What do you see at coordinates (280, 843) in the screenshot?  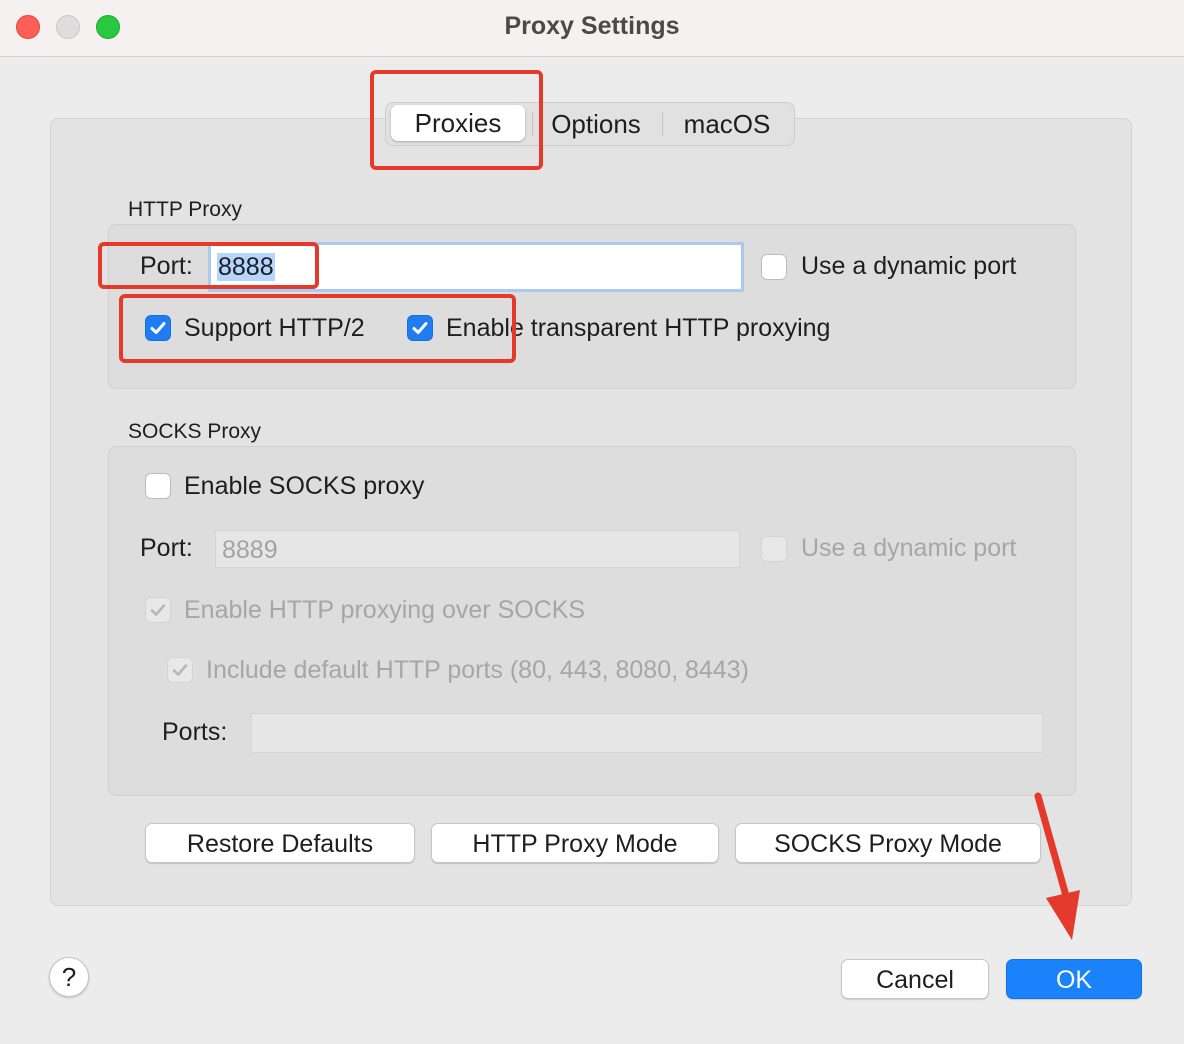 I see `restore-defaults-button: Restore Defaults` at bounding box center [280, 843].